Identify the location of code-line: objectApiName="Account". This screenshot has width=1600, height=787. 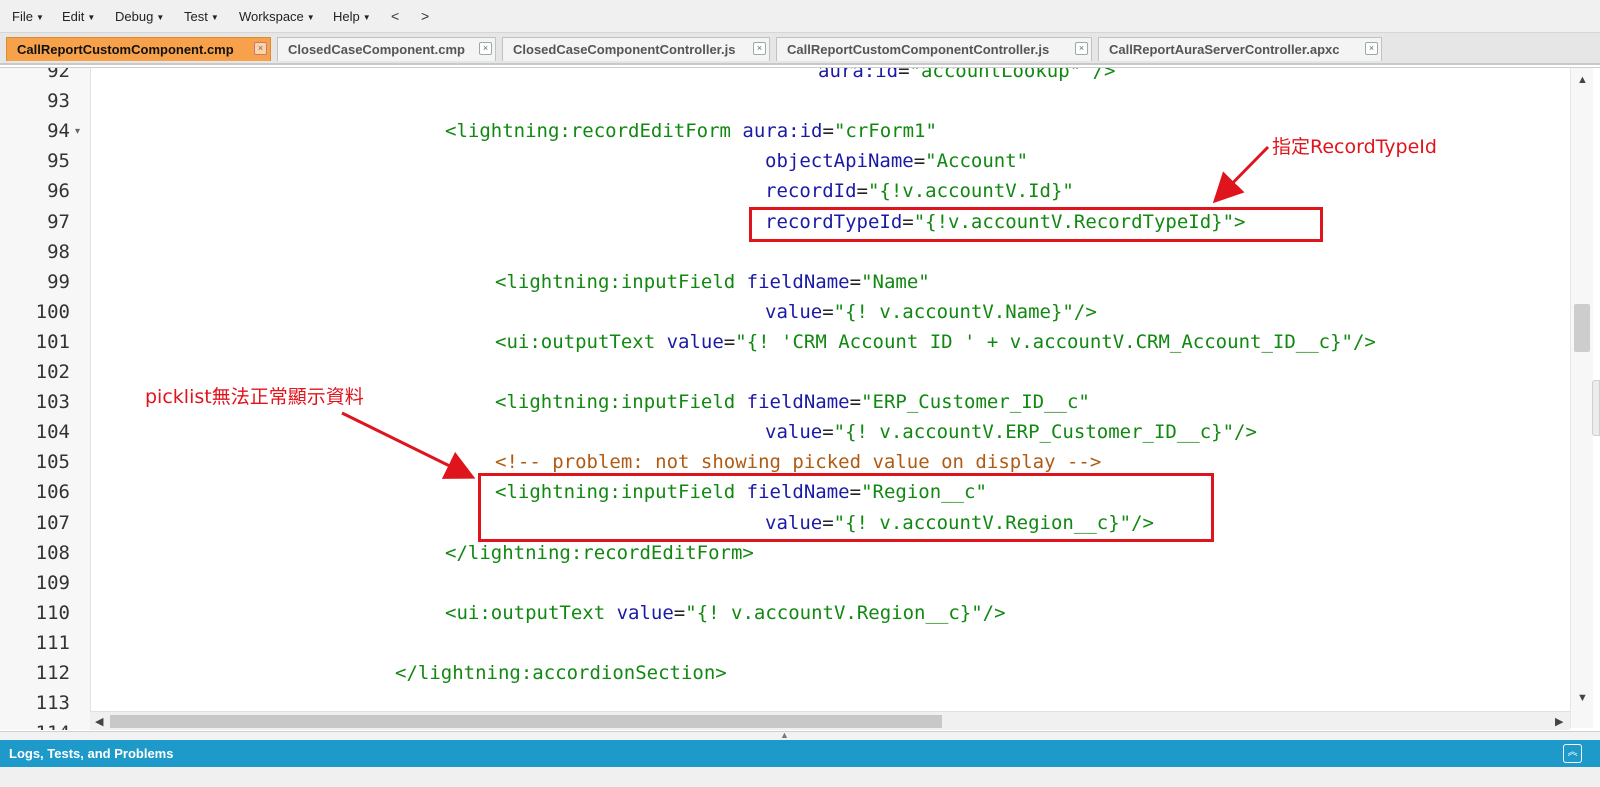
(896, 161).